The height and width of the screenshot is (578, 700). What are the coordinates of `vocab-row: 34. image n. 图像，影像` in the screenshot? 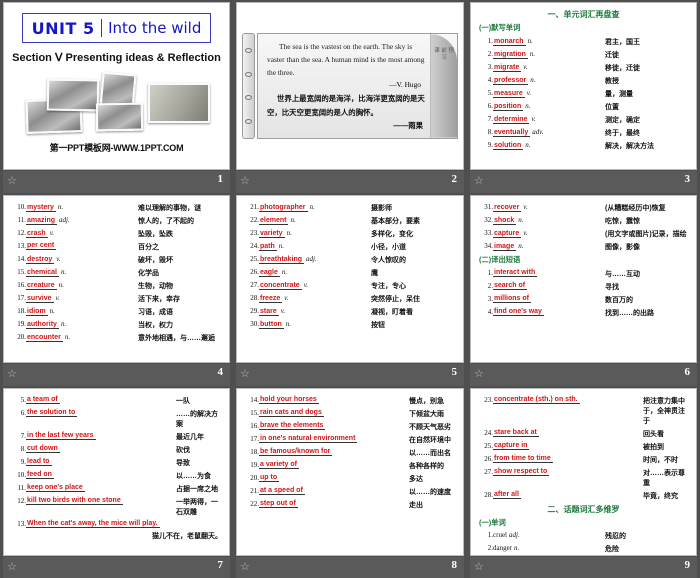 It's located at (583, 246).